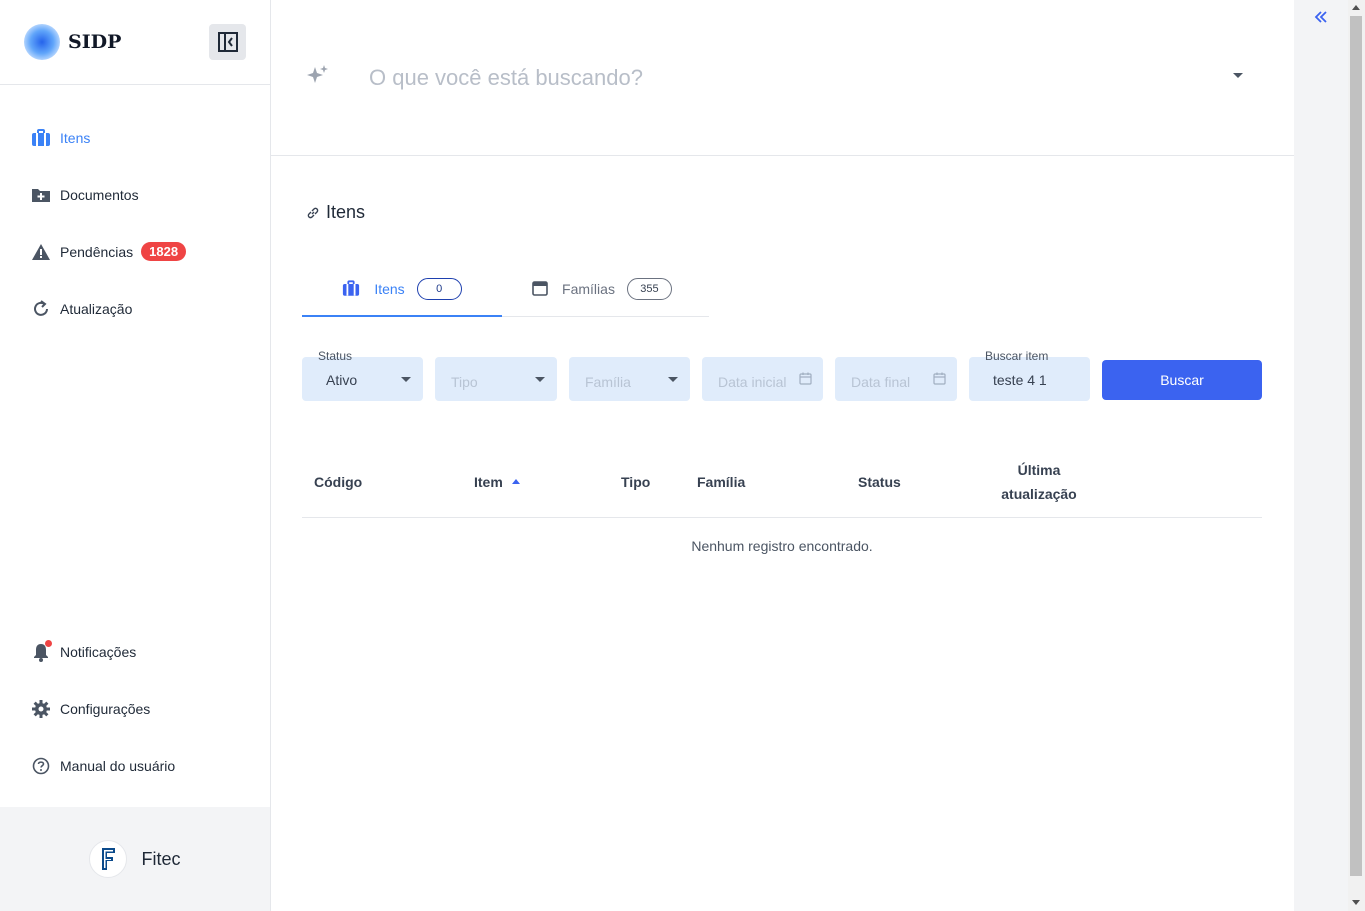 The image size is (1365, 911). Describe the element at coordinates (464, 382) in the screenshot. I see `tipo-placeholder: Tipo` at that location.